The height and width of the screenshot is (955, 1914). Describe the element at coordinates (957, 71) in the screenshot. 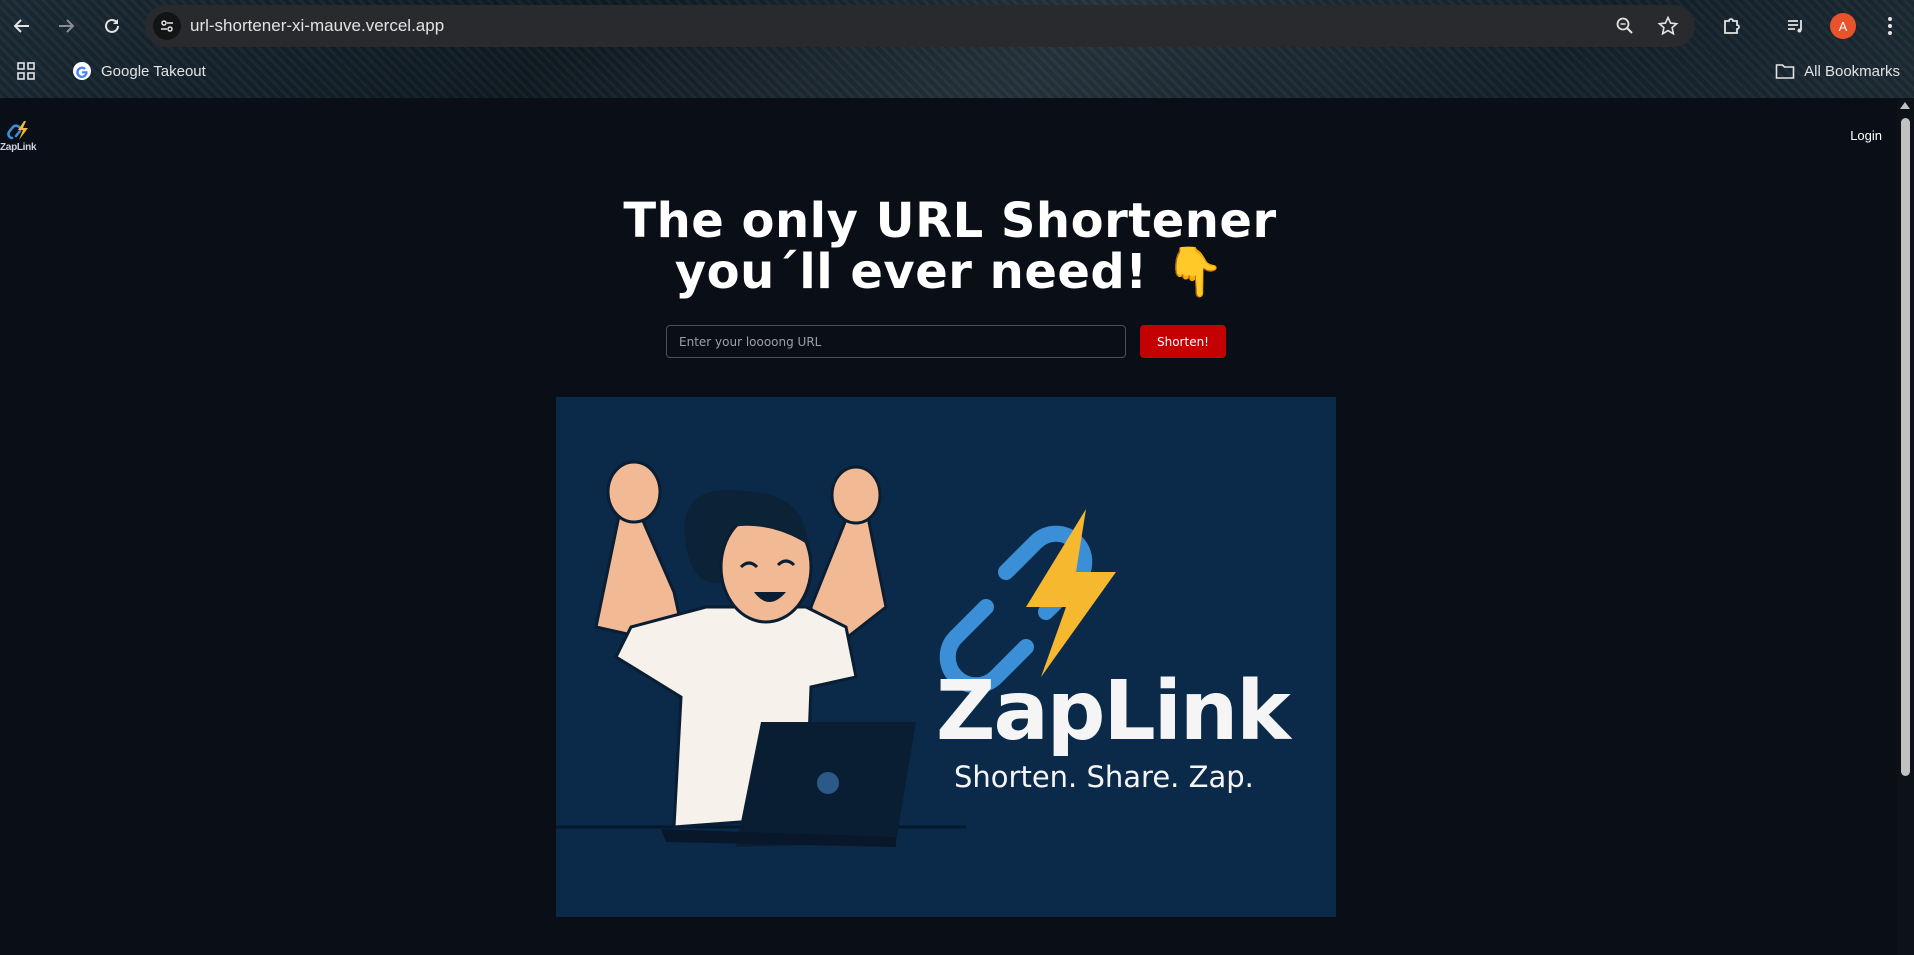

I see `bookmarks-bar: Google Takeout All Bookmarks` at that location.